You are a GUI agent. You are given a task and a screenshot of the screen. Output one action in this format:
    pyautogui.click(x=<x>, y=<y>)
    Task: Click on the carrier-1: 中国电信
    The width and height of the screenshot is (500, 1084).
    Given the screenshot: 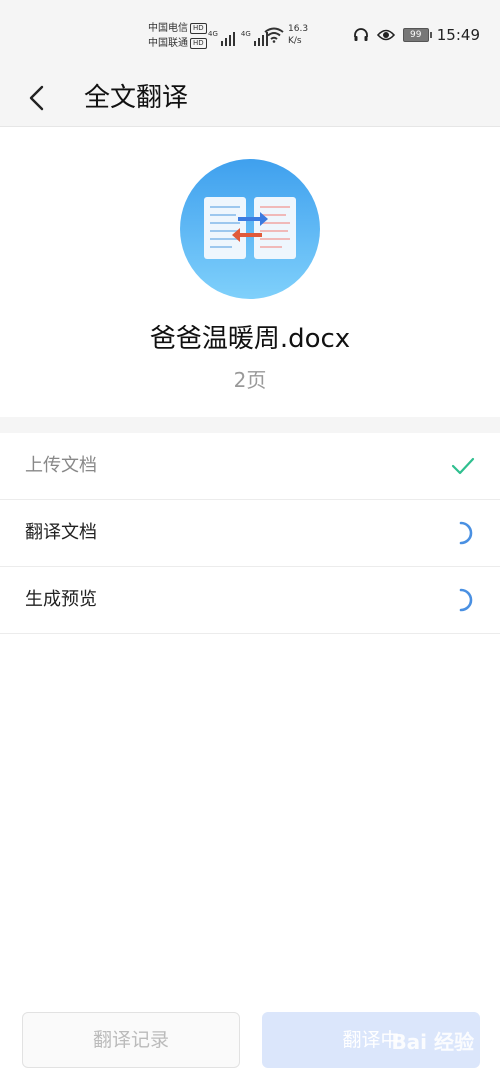 What is the action you would take?
    pyautogui.click(x=168, y=28)
    